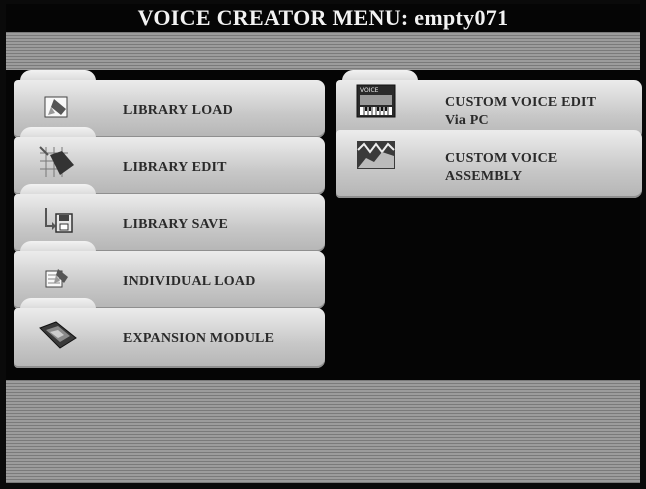 This screenshot has height=489, width=646. What do you see at coordinates (58, 337) in the screenshot?
I see `expansion-module-icon` at bounding box center [58, 337].